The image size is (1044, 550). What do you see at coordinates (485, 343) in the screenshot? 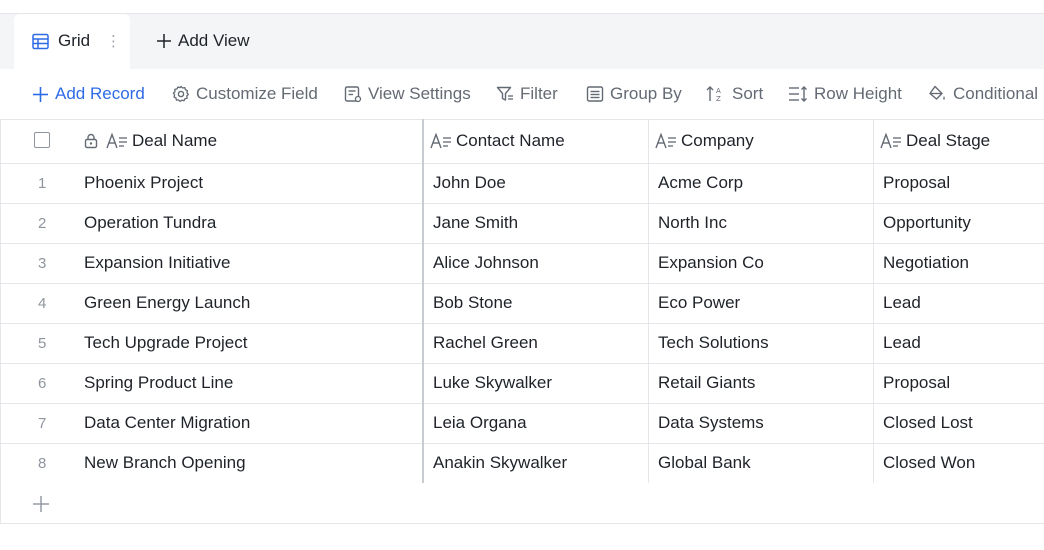
I see `cell-contact-name: Rachel Green` at bounding box center [485, 343].